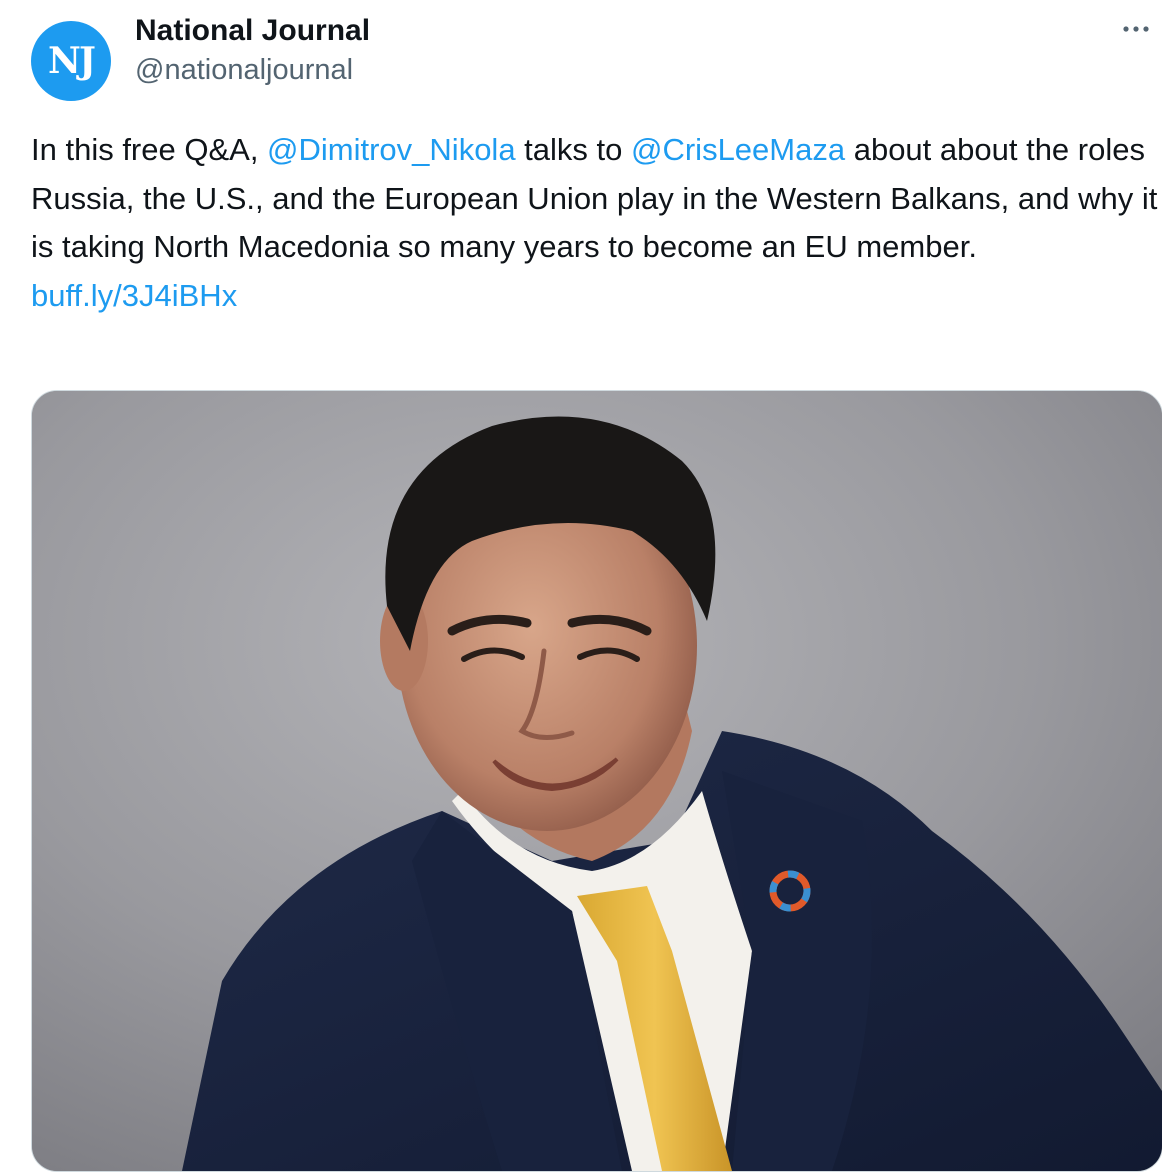 The height and width of the screenshot is (1172, 1162). I want to click on handle: @nationaljournal, so click(244, 70).